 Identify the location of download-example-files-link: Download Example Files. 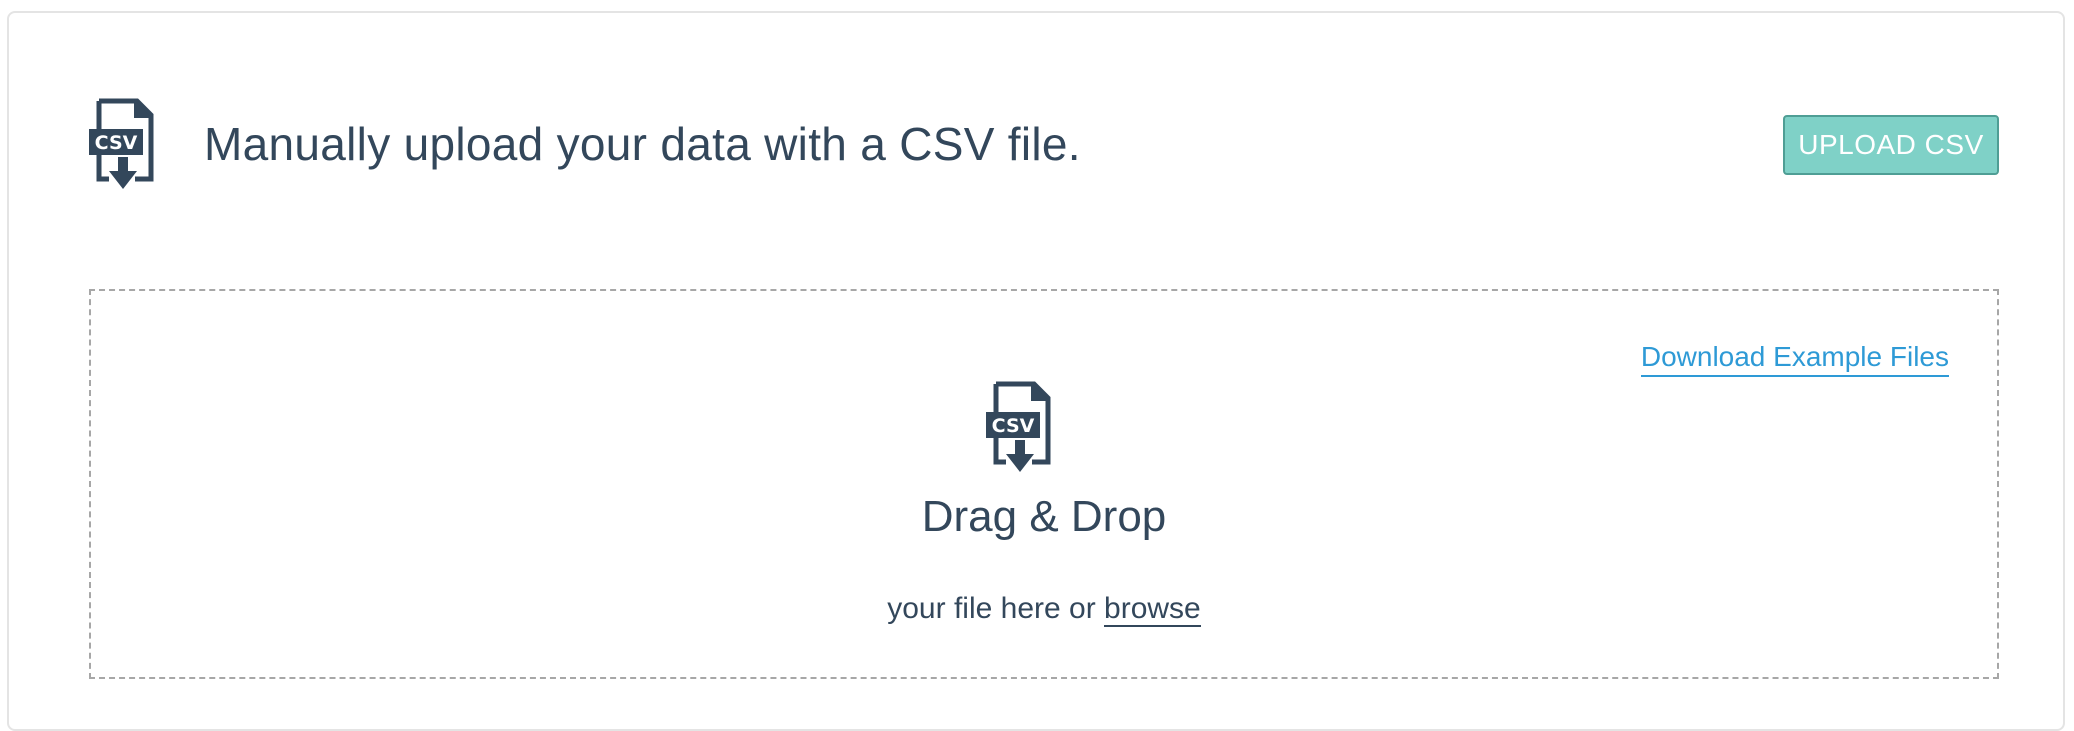
(1794, 358).